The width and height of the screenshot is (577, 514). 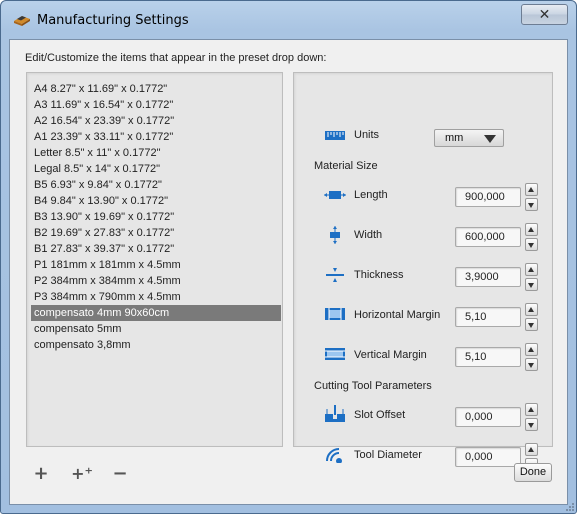 What do you see at coordinates (156, 265) in the screenshot?
I see `preset-list-item: P1 181mm x 181mm x 4.5mm` at bounding box center [156, 265].